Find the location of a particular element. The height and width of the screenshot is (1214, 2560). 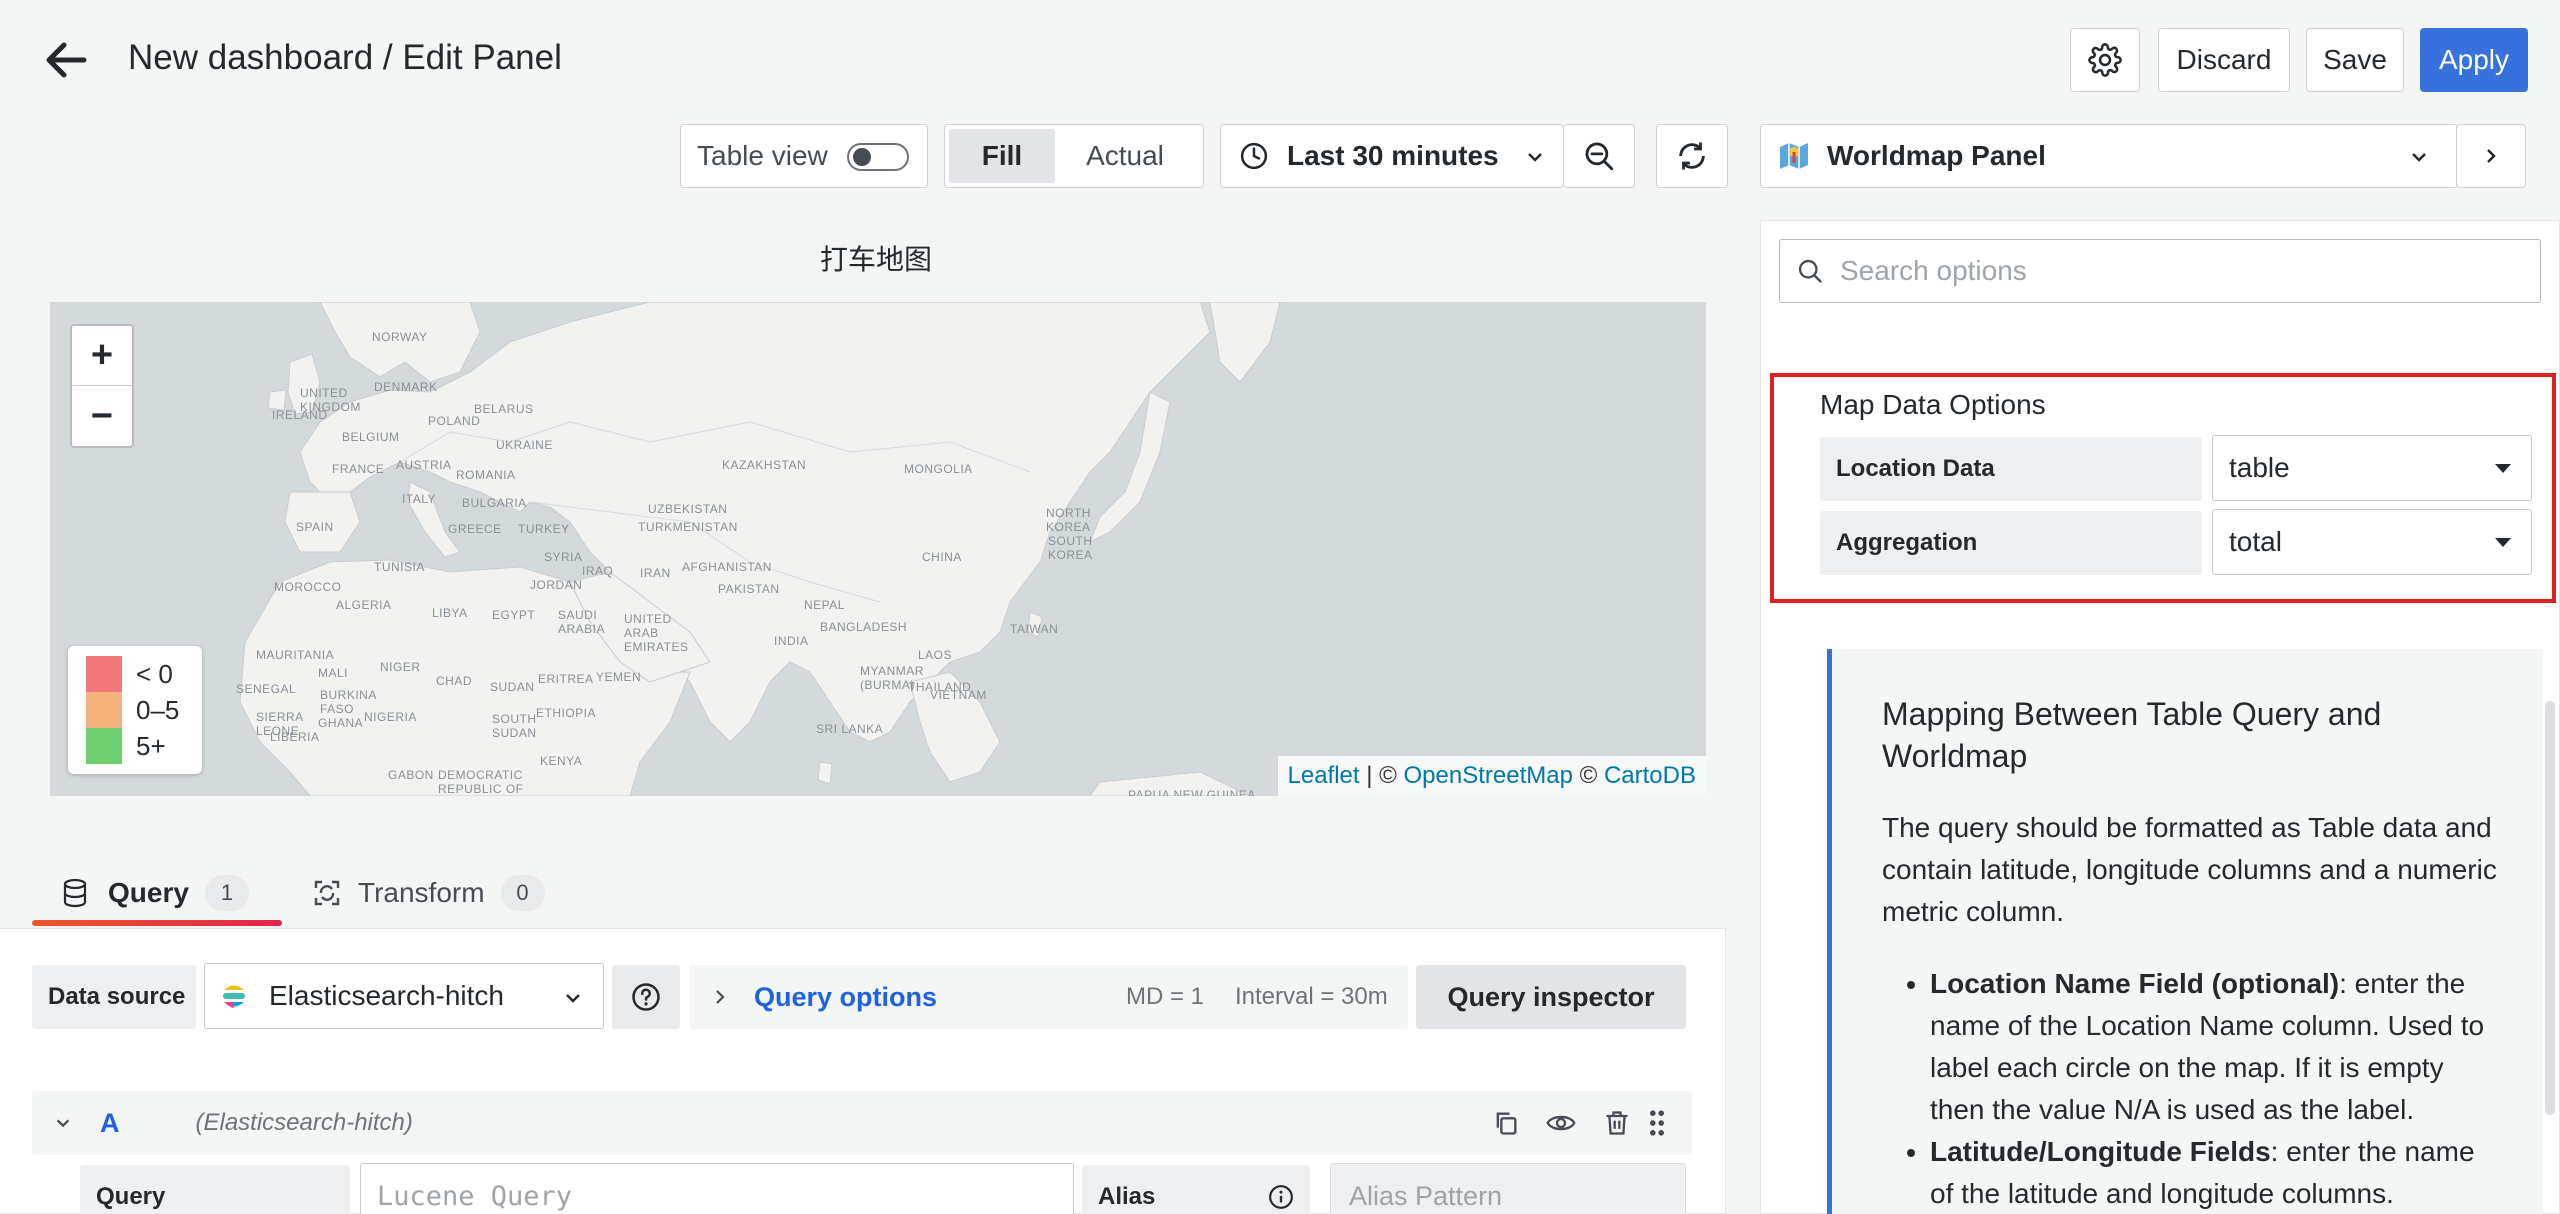

map-label: LIBYA is located at coordinates (450, 613).